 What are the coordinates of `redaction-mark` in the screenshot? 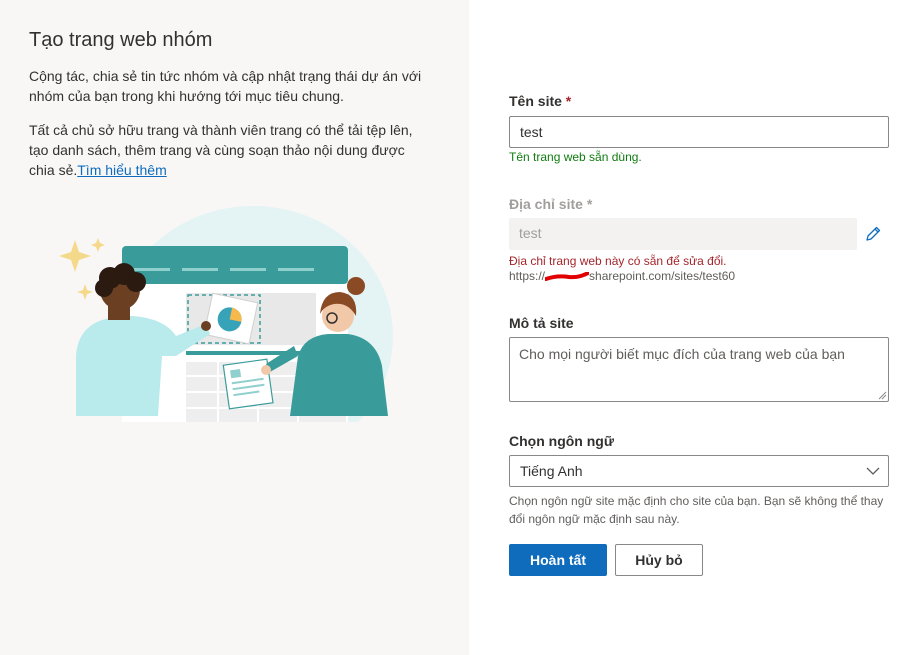 It's located at (567, 276).